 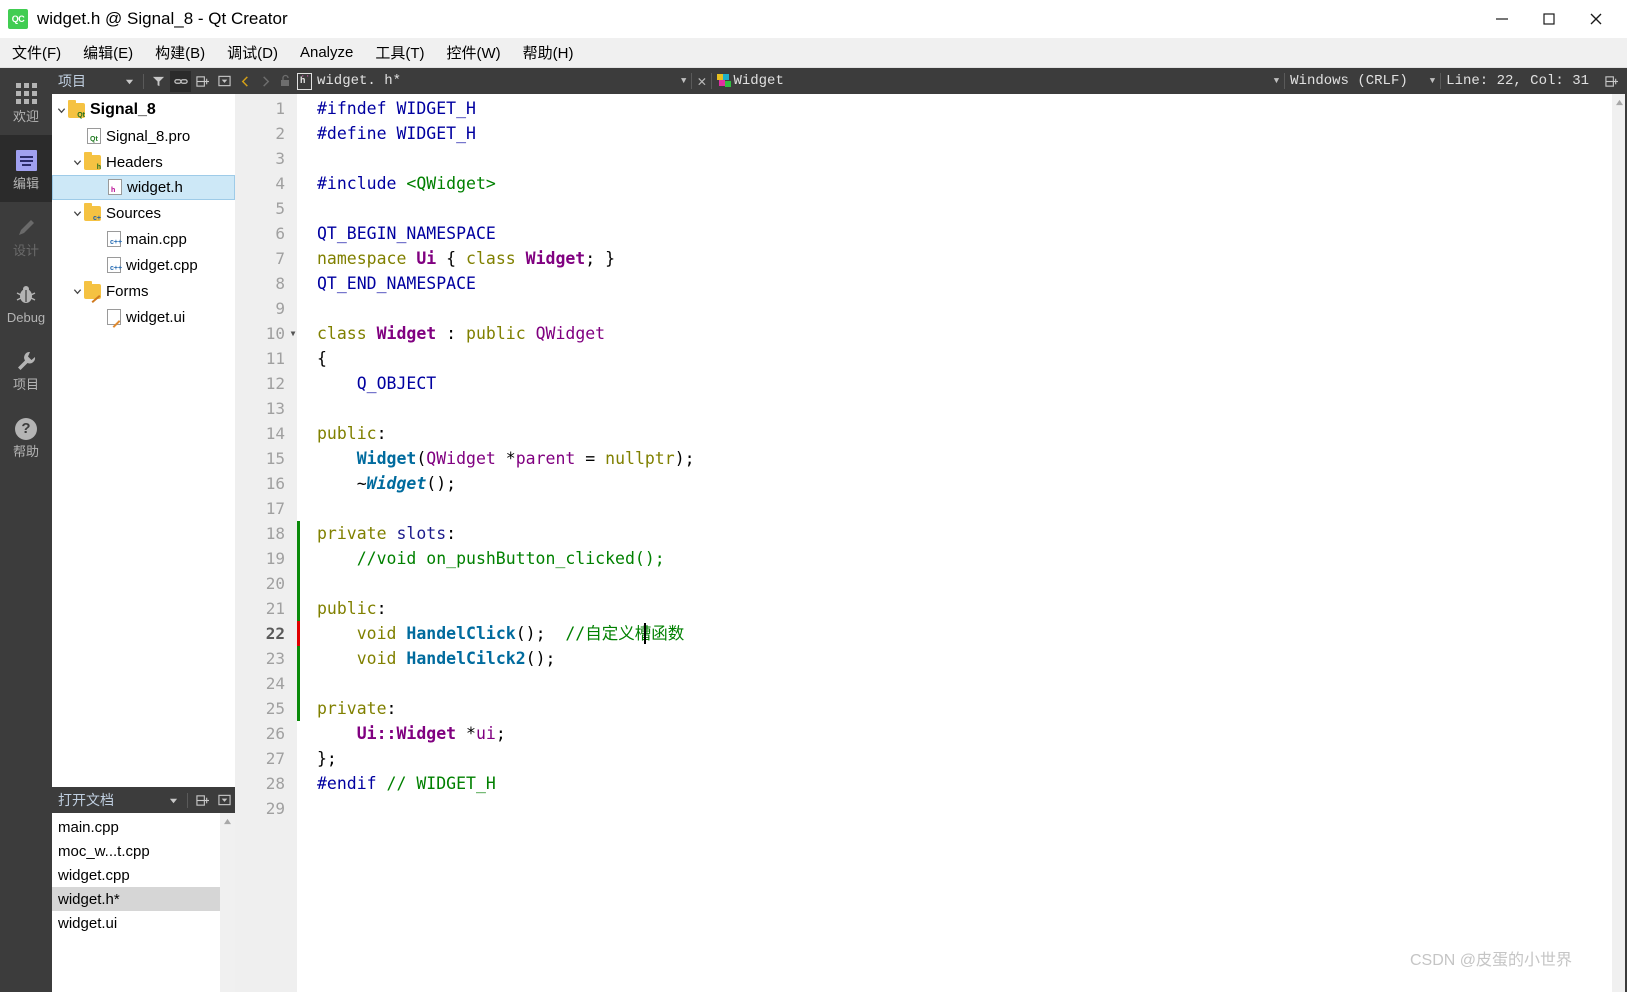 I want to click on editor-file-name: widget. h*, so click(x=359, y=81).